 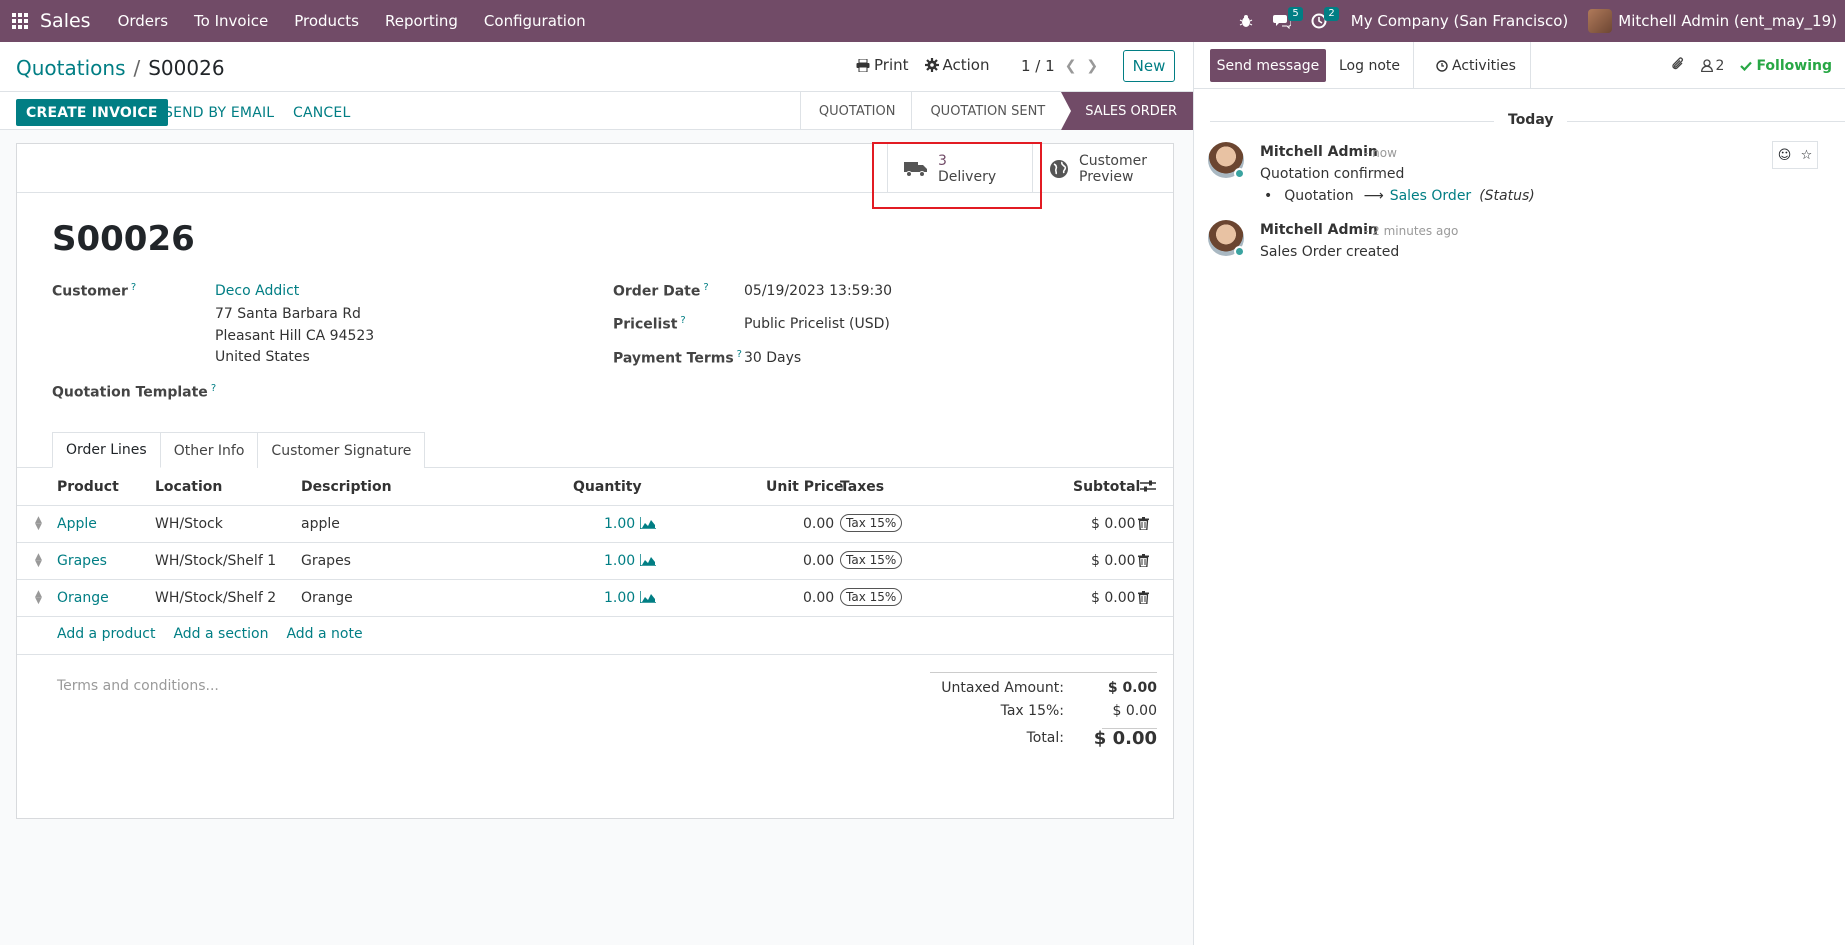 What do you see at coordinates (1092, 66) in the screenshot?
I see `pager-next-icon: ❯` at bounding box center [1092, 66].